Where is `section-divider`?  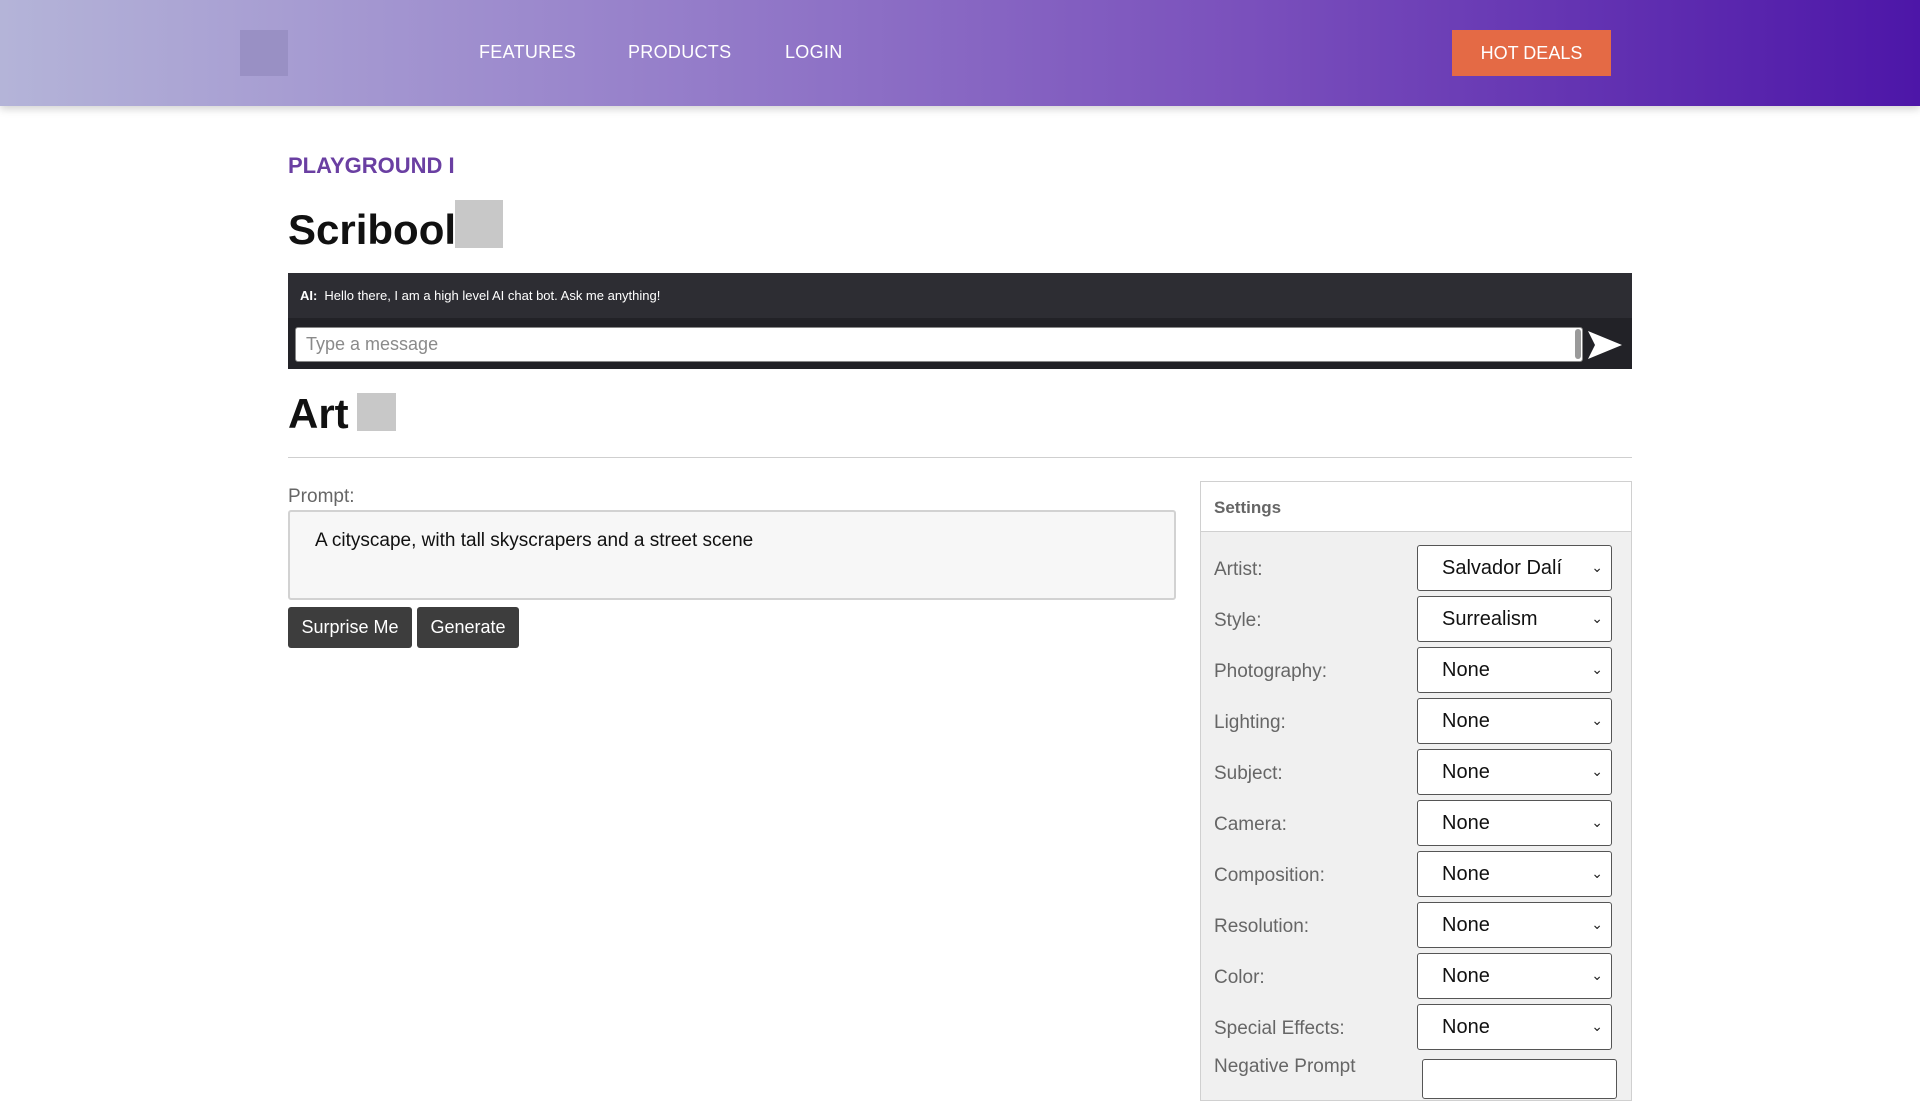
section-divider is located at coordinates (960, 457).